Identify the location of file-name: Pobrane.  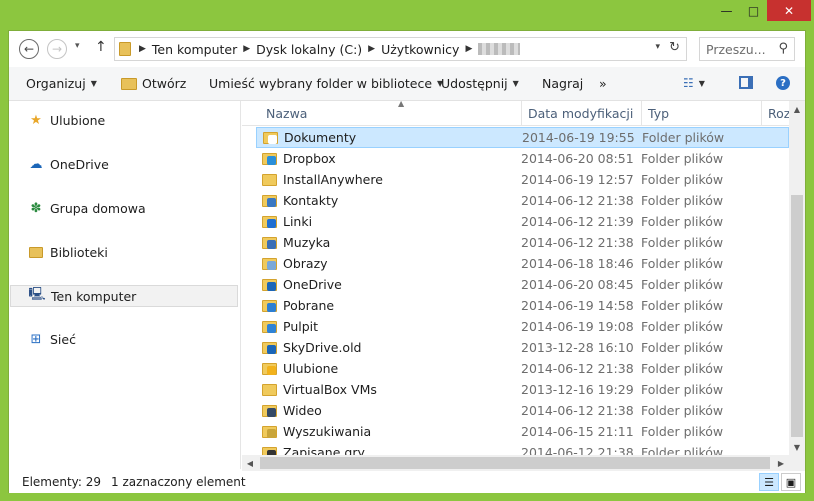
(309, 305).